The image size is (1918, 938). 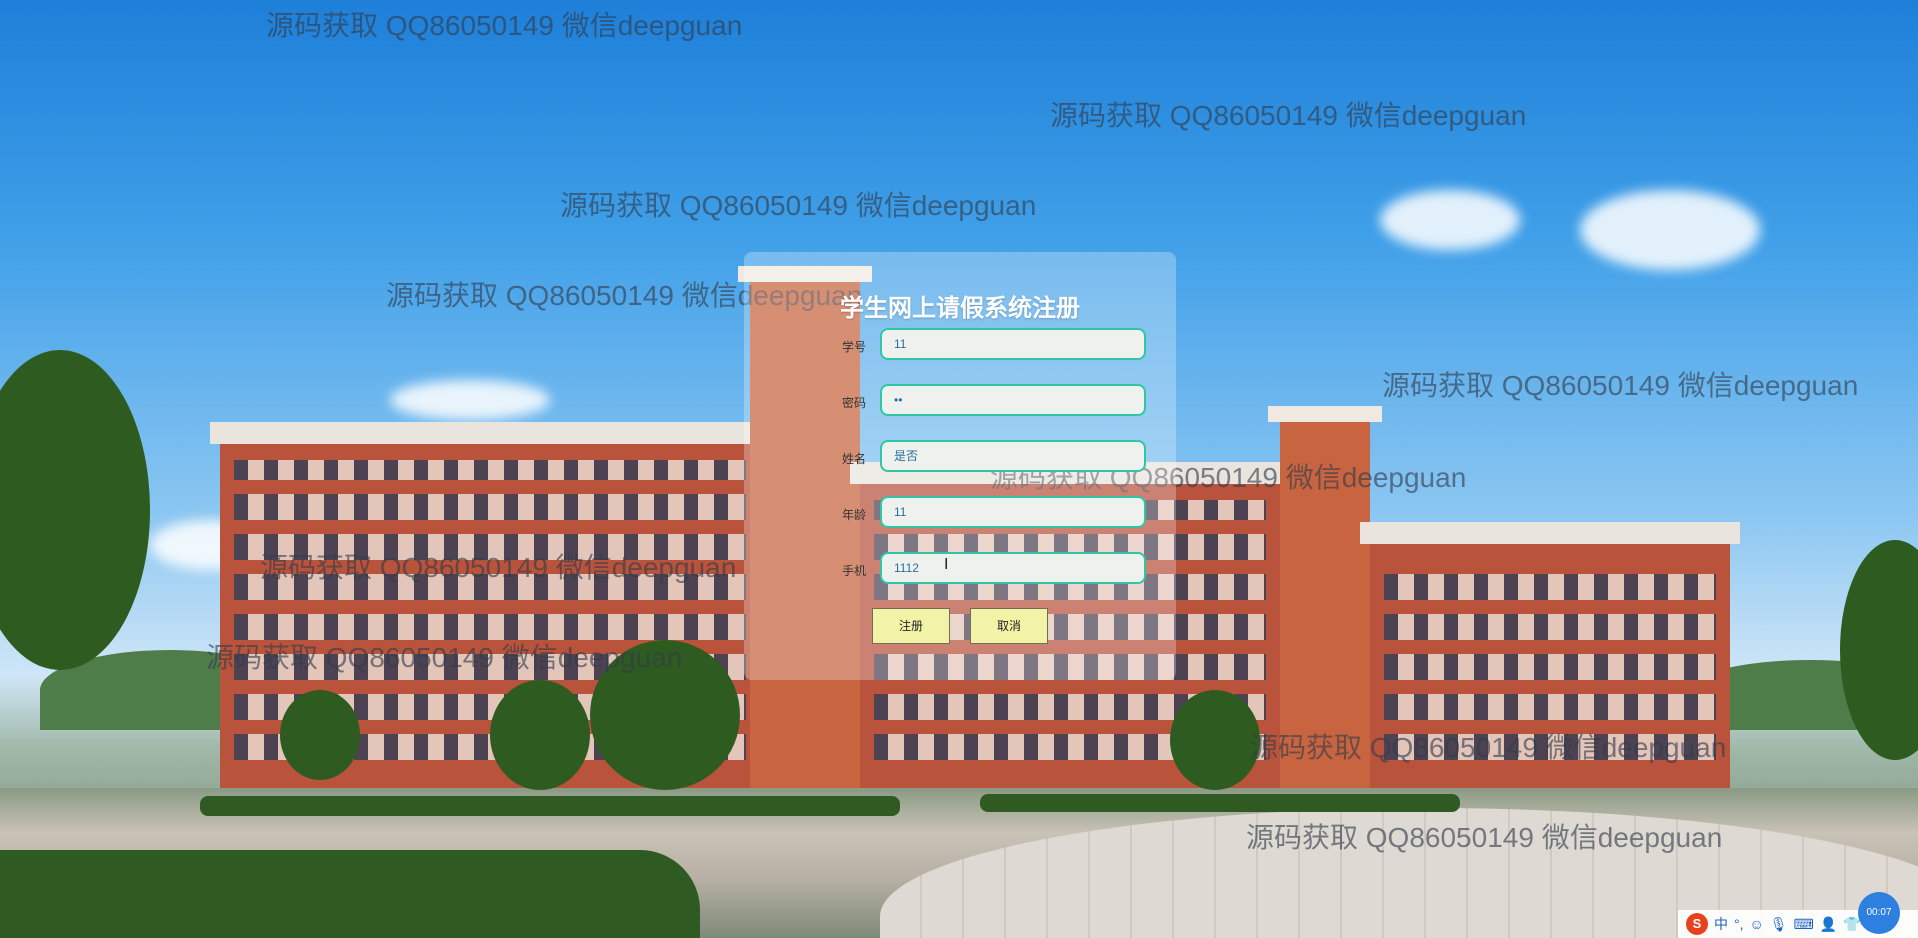 I want to click on user-icon: 👤, so click(x=1828, y=924).